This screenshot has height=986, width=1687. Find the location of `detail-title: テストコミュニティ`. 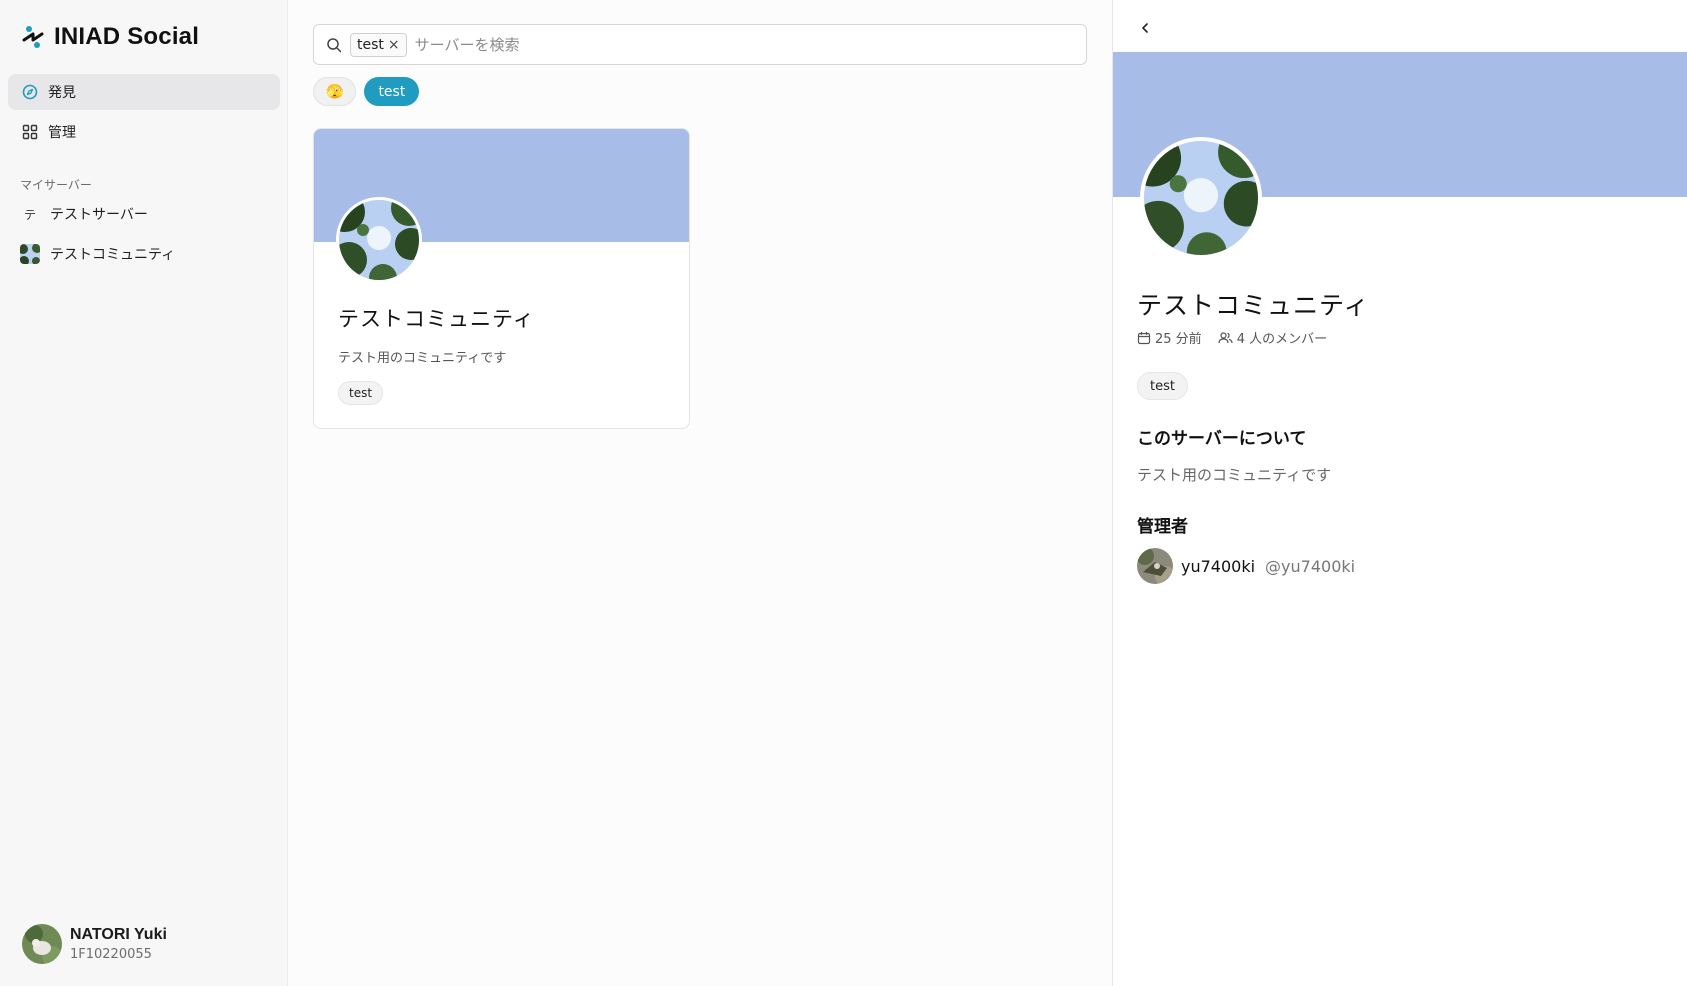

detail-title: テストコミュニティ is located at coordinates (1253, 305).